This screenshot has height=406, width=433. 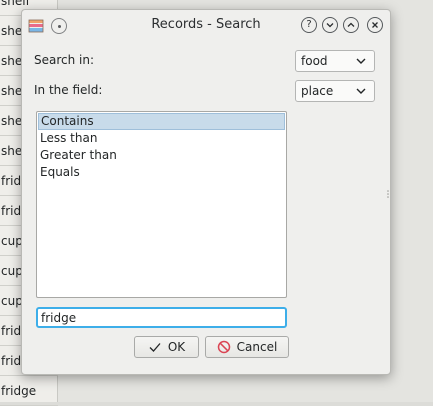 What do you see at coordinates (161, 172) in the screenshot?
I see `list-item-equals: Equals` at bounding box center [161, 172].